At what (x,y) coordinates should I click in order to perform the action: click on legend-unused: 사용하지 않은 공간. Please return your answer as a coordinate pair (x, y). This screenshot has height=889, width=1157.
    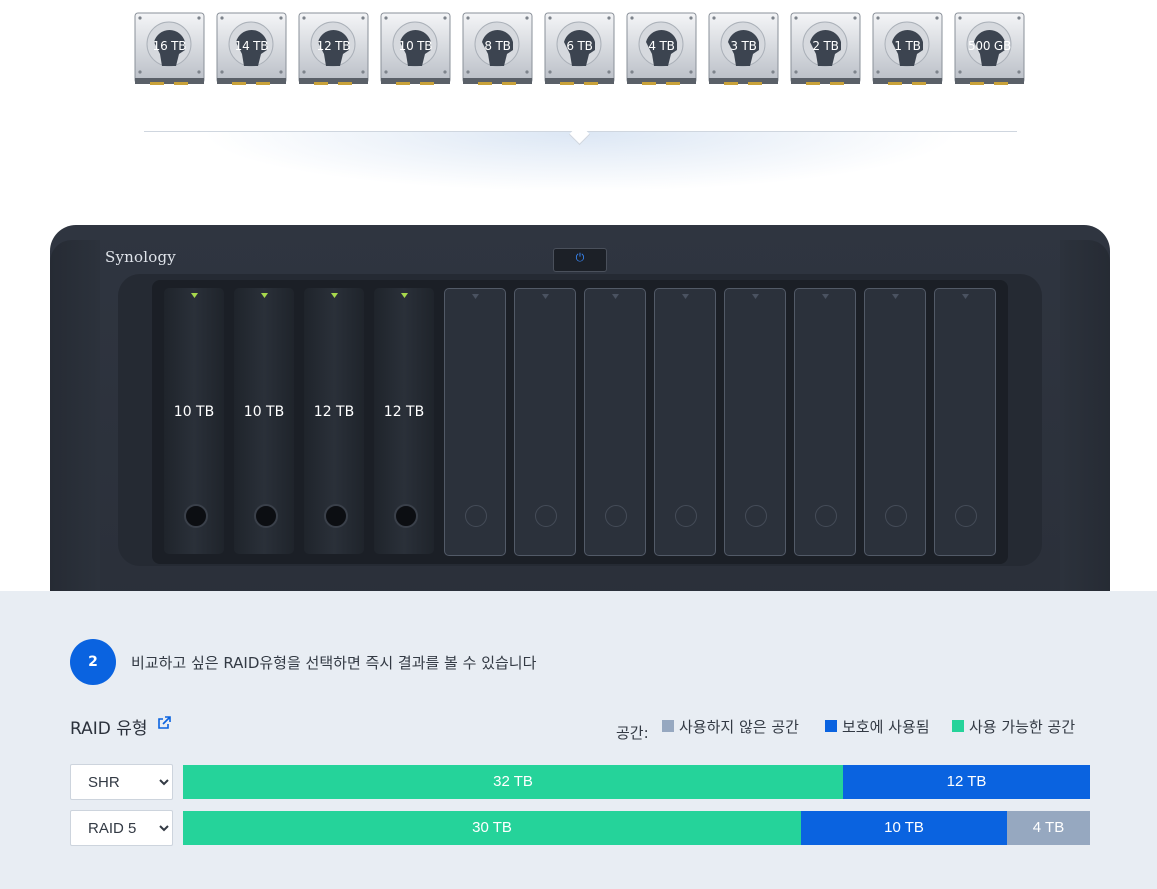
    Looking at the image, I should click on (730, 726).